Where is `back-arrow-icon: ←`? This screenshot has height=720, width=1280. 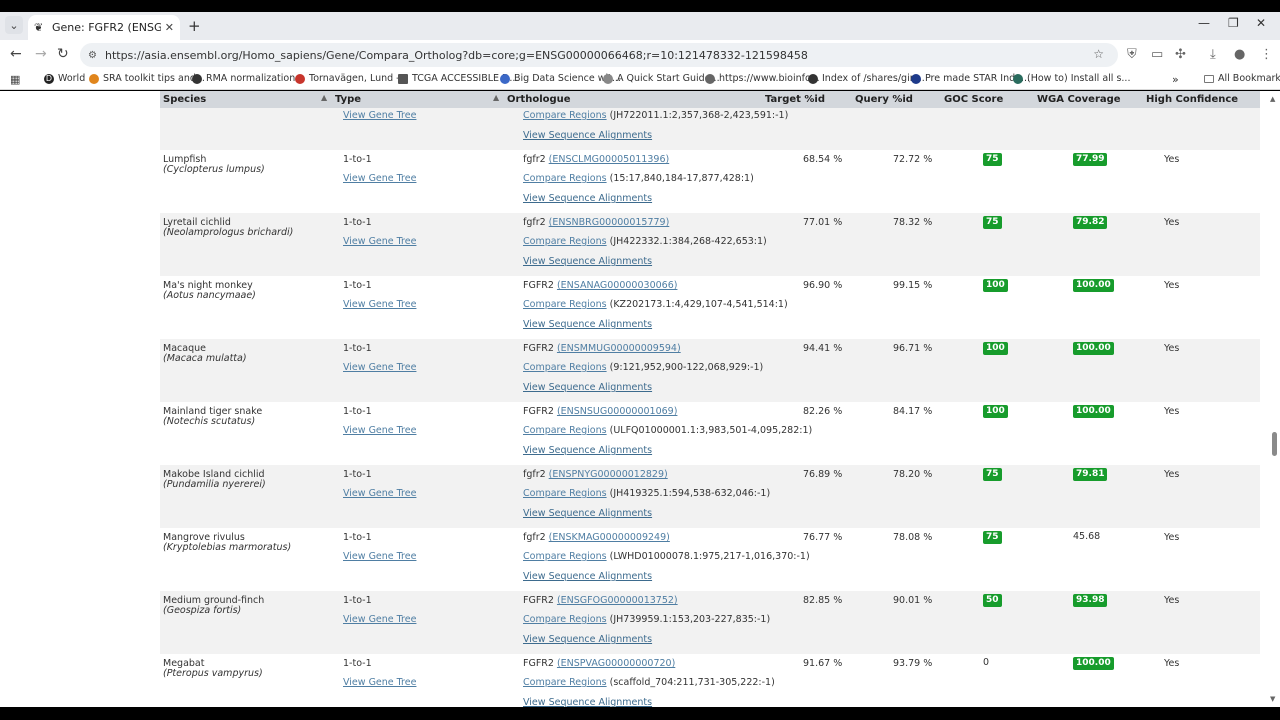
back-arrow-icon: ← is located at coordinates (16, 54).